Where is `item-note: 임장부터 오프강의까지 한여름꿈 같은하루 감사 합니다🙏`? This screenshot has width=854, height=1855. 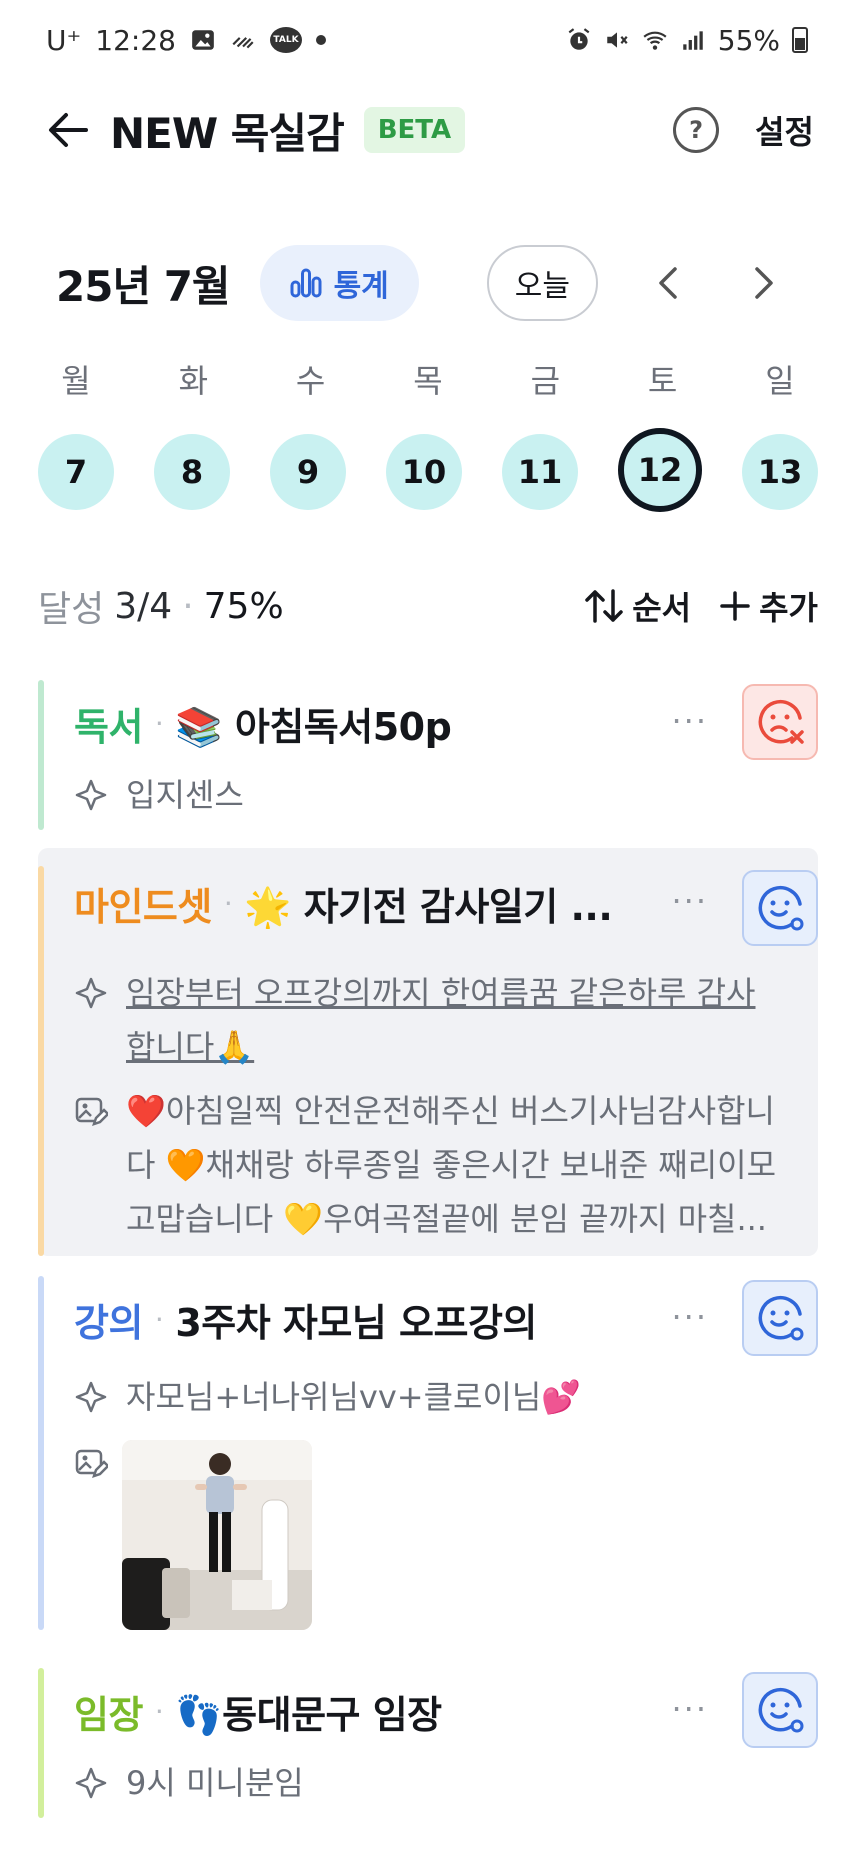
item-note: 임장부터 오프강의까지 한여름꿈 같은하루 감사 합니다🙏 is located at coordinates (436, 1020).